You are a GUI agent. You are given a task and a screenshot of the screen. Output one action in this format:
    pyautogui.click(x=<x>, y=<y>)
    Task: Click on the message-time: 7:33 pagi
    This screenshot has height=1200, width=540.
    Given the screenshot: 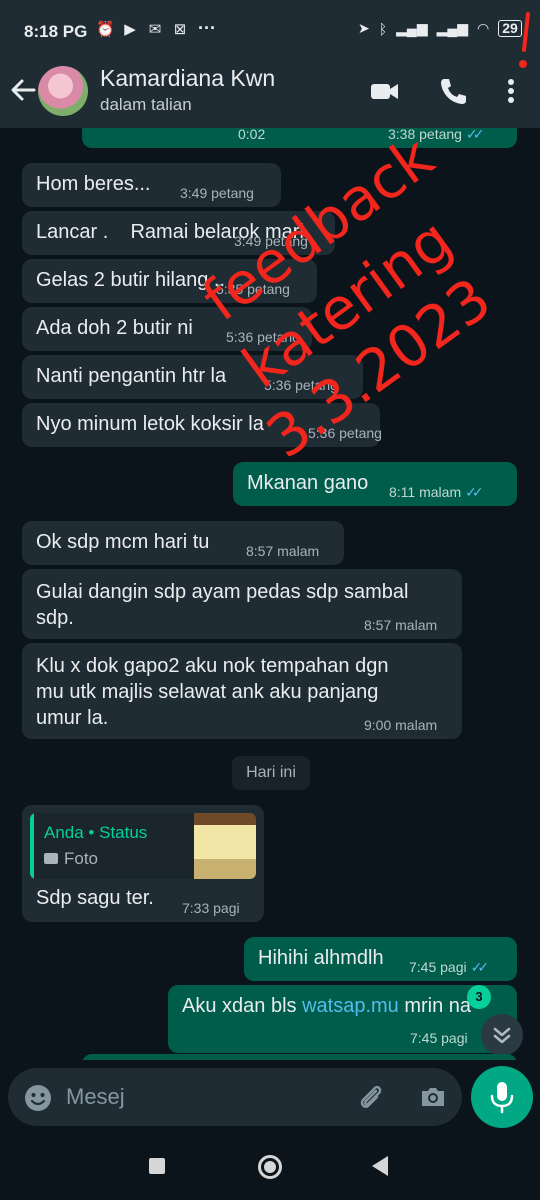 What is the action you would take?
    pyautogui.click(x=211, y=908)
    